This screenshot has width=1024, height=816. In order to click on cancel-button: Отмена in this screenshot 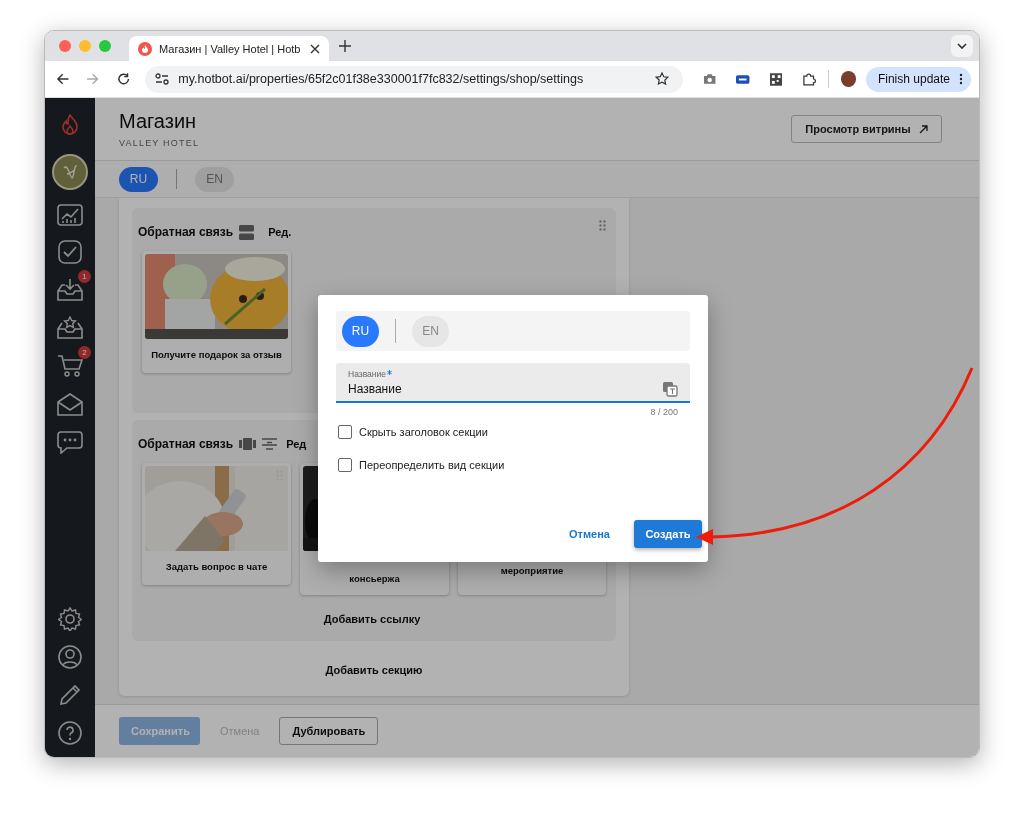, I will do `click(589, 534)`.